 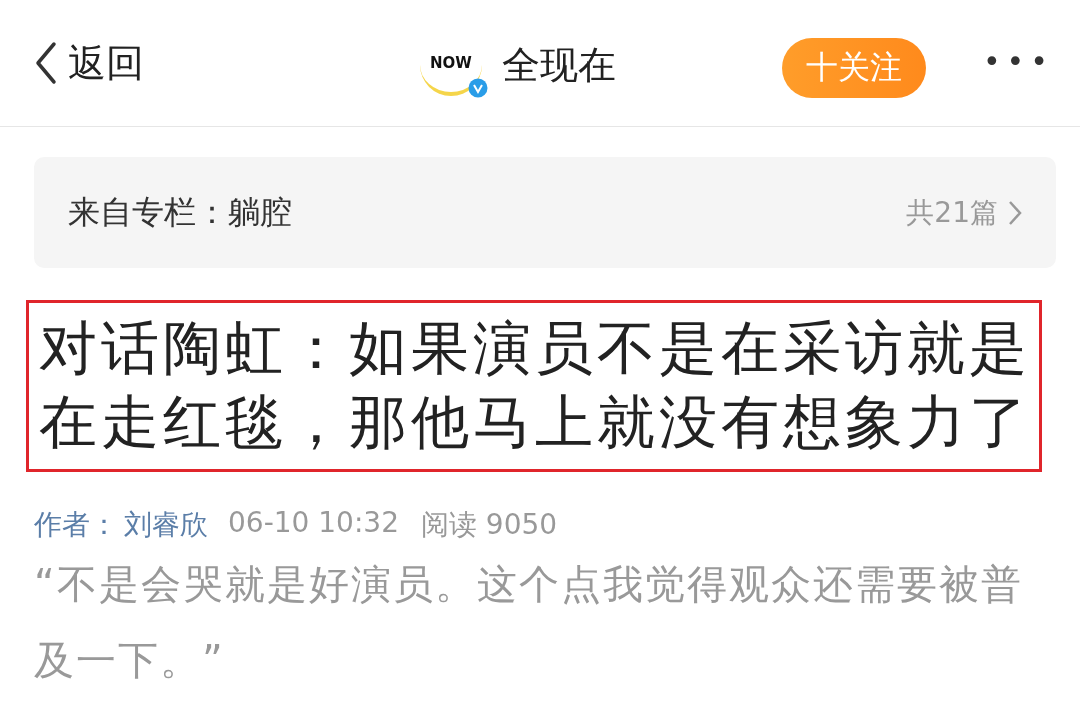 I want to click on column-card: 来自专栏：躺腔 共21篇, so click(x=545, y=212).